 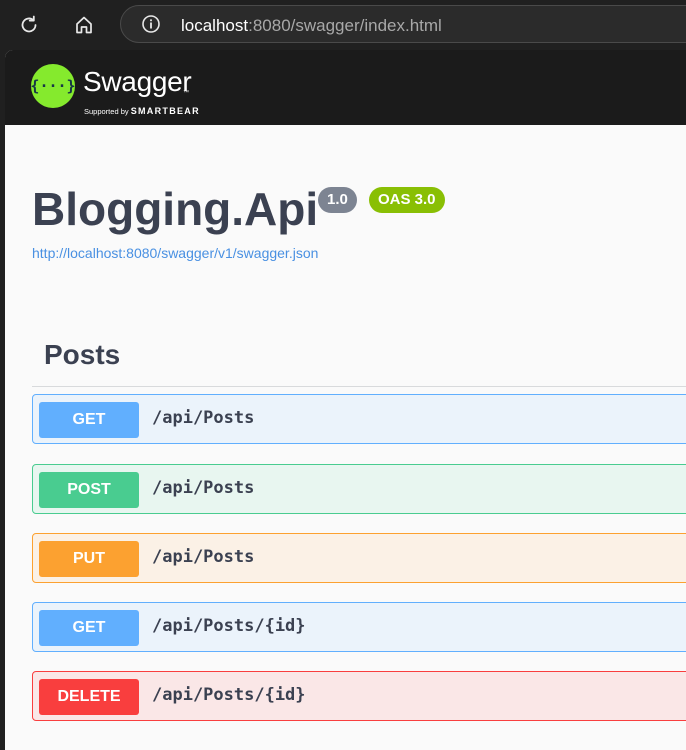 What do you see at coordinates (359, 558) in the screenshot?
I see `operation-put-posts: PUT /api/Posts` at bounding box center [359, 558].